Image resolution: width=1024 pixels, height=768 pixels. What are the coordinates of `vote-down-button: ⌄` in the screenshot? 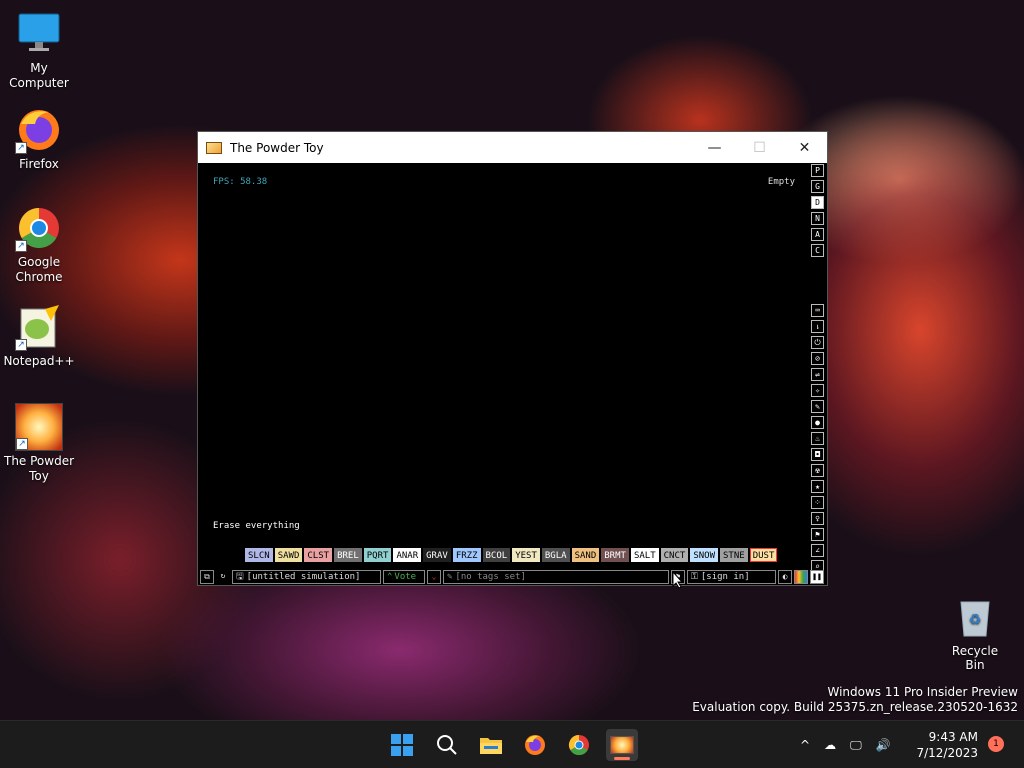 It's located at (434, 577).